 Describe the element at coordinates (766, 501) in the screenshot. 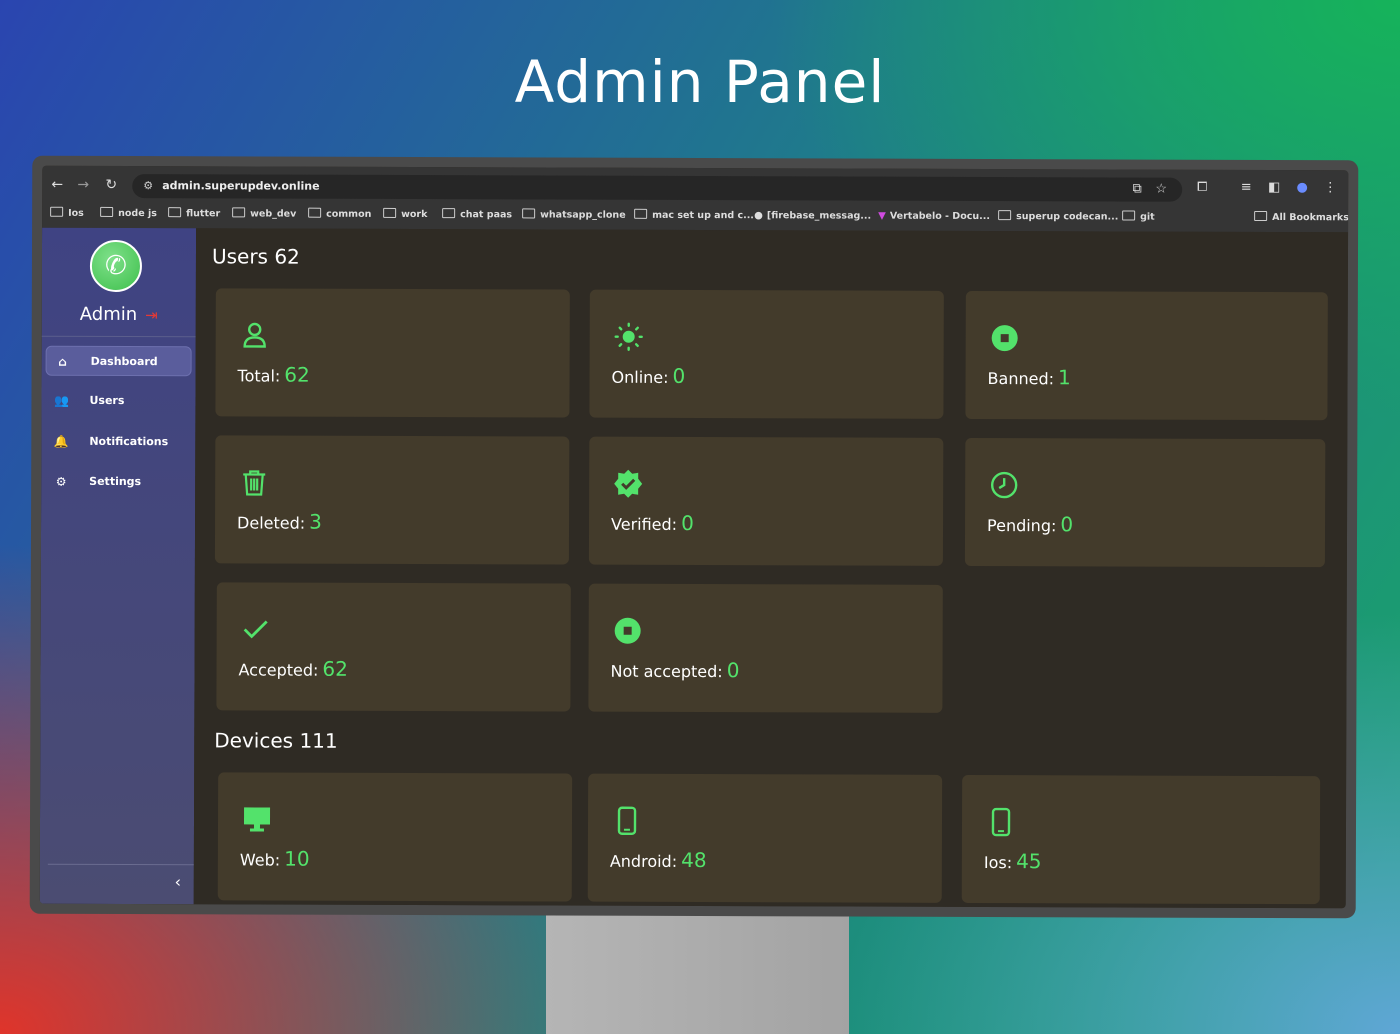

I see `stat-card-verified: Verified: 0` at that location.